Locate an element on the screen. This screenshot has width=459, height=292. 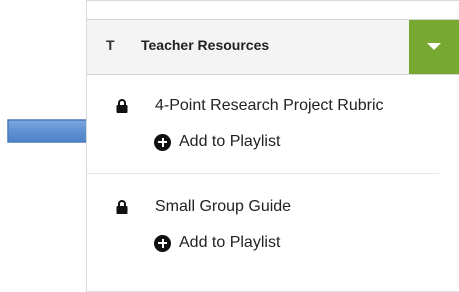
dropdown-toggle-button is located at coordinates (434, 47).